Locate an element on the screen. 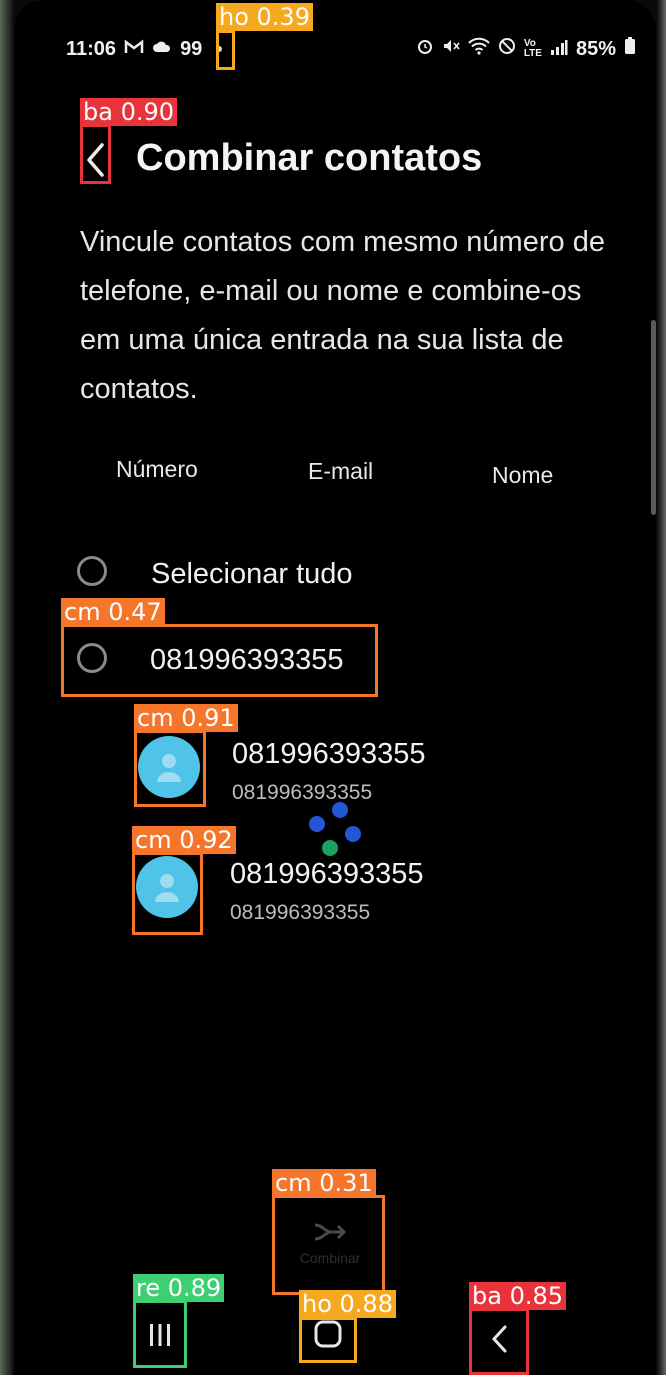 Image resolution: width=666 pixels, height=1375 pixels. block-icon is located at coordinates (507, 49).